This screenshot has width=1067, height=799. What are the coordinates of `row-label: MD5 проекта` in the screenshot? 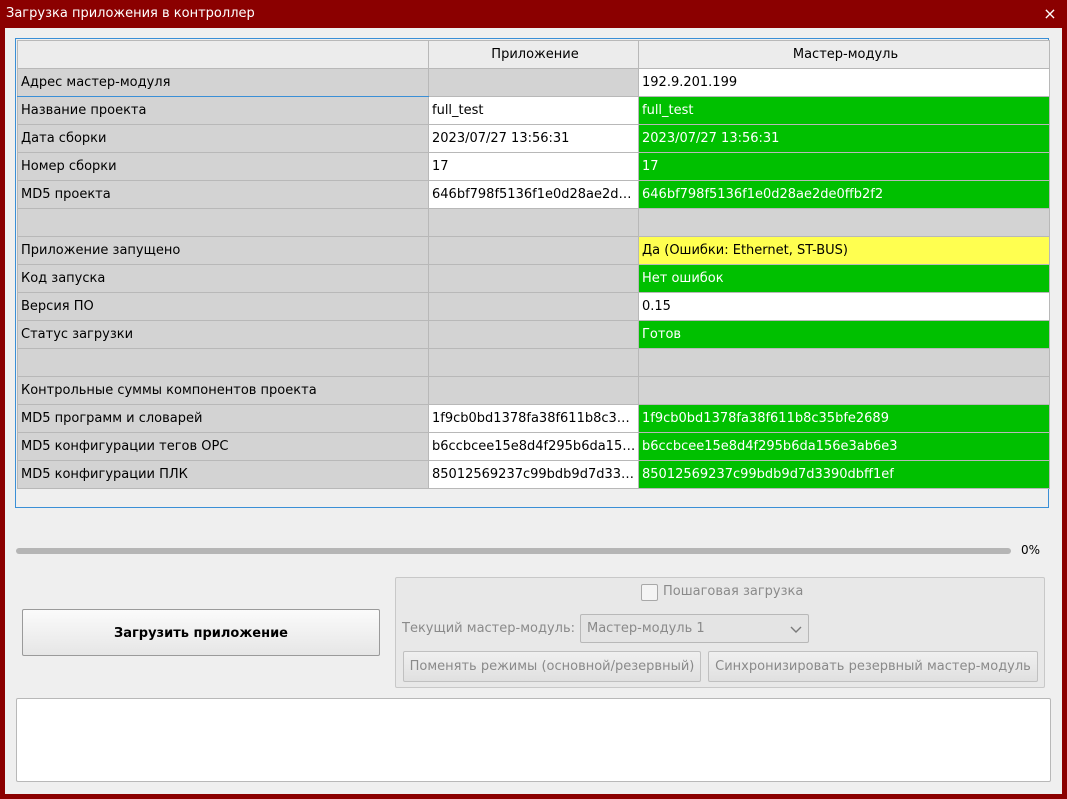 It's located at (223, 194).